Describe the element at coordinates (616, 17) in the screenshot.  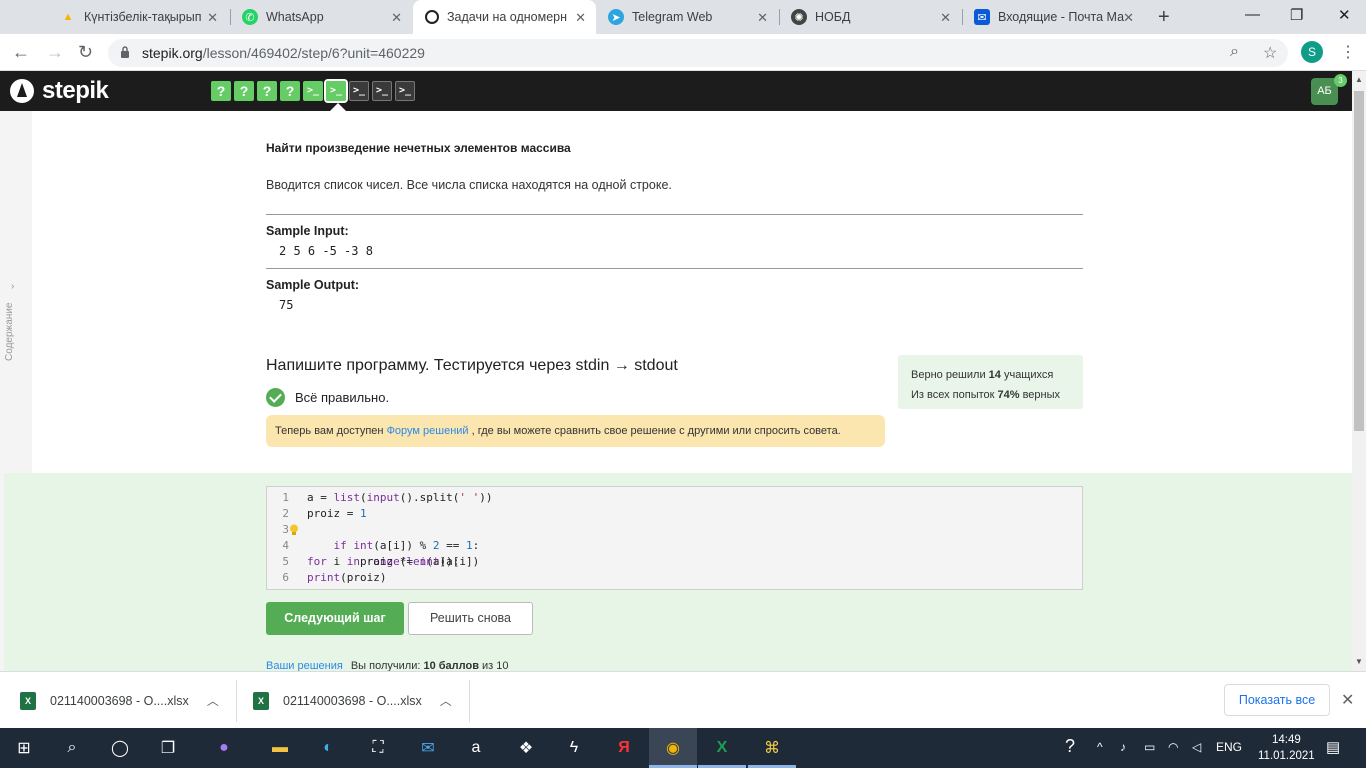
I see `telegram-icon: ➤` at that location.